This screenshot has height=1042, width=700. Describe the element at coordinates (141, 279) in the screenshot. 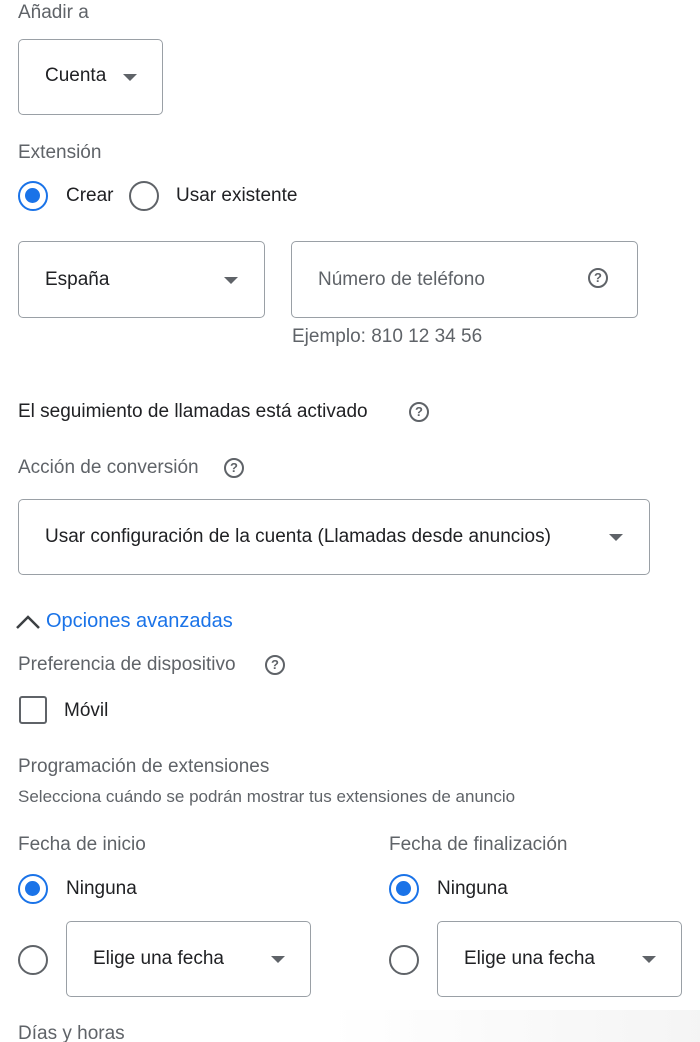

I see `country-select: España` at that location.